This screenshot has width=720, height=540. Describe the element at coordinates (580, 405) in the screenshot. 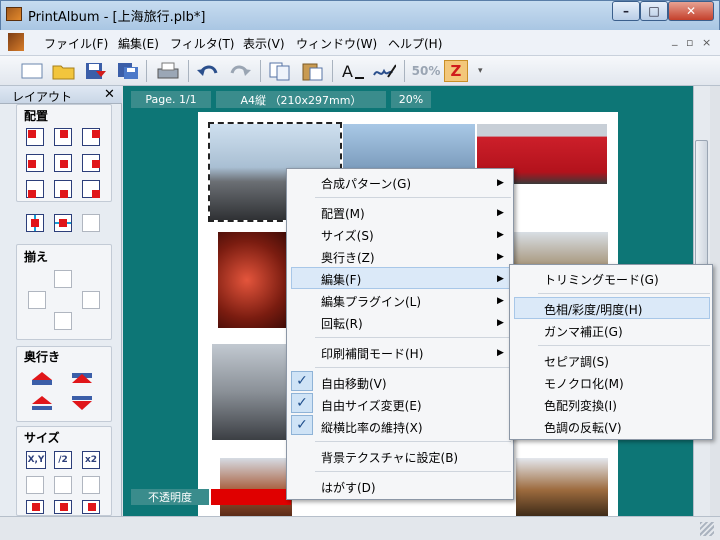

I see `submenu-item-color-swap: 色配列変換(I)` at that location.